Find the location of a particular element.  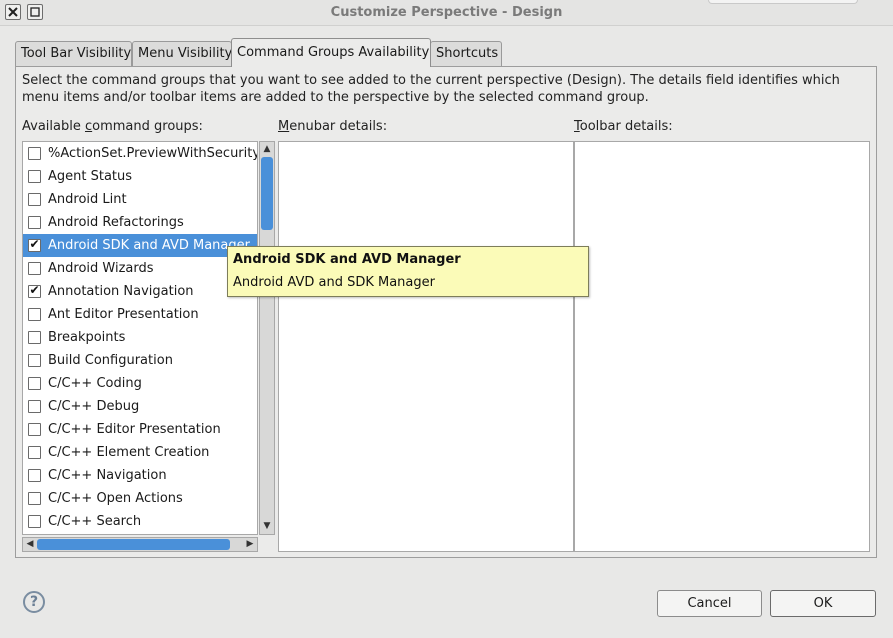

list-item: C/C++ Editor Presentation is located at coordinates (140, 429).